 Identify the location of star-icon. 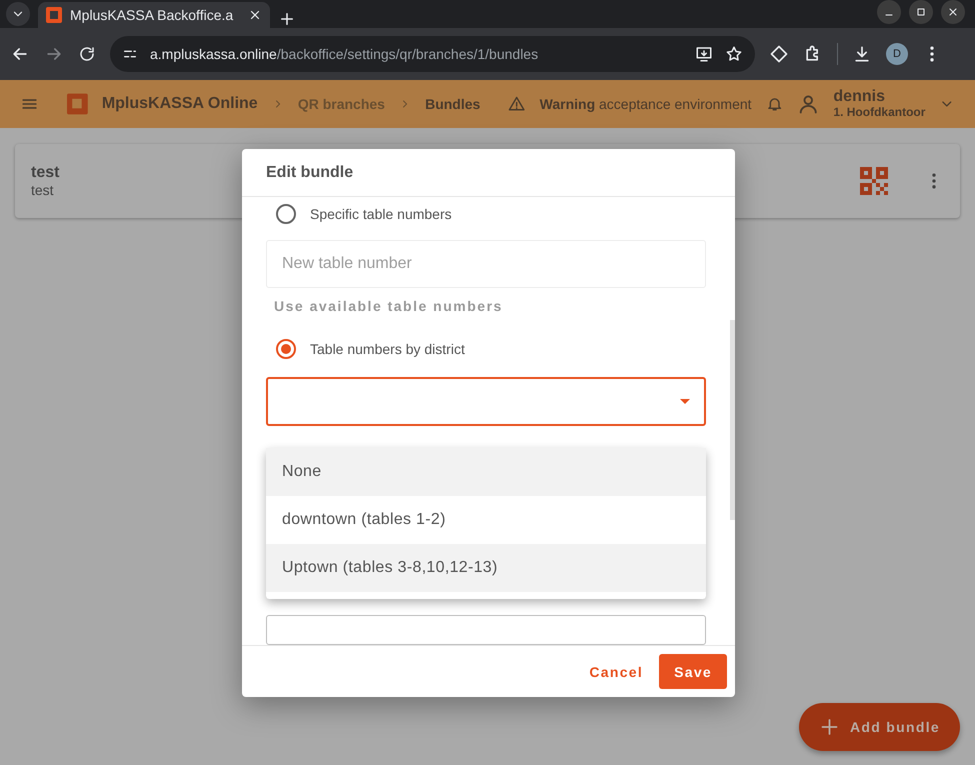
(734, 54).